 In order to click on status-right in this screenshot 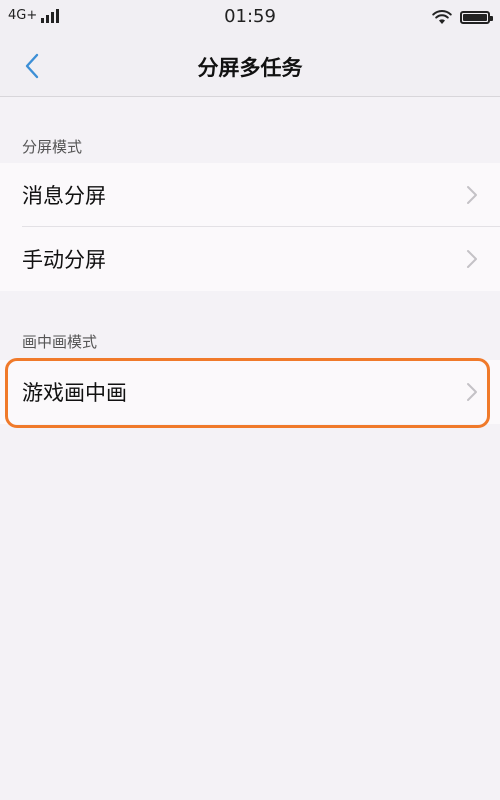, I will do `click(462, 17)`.